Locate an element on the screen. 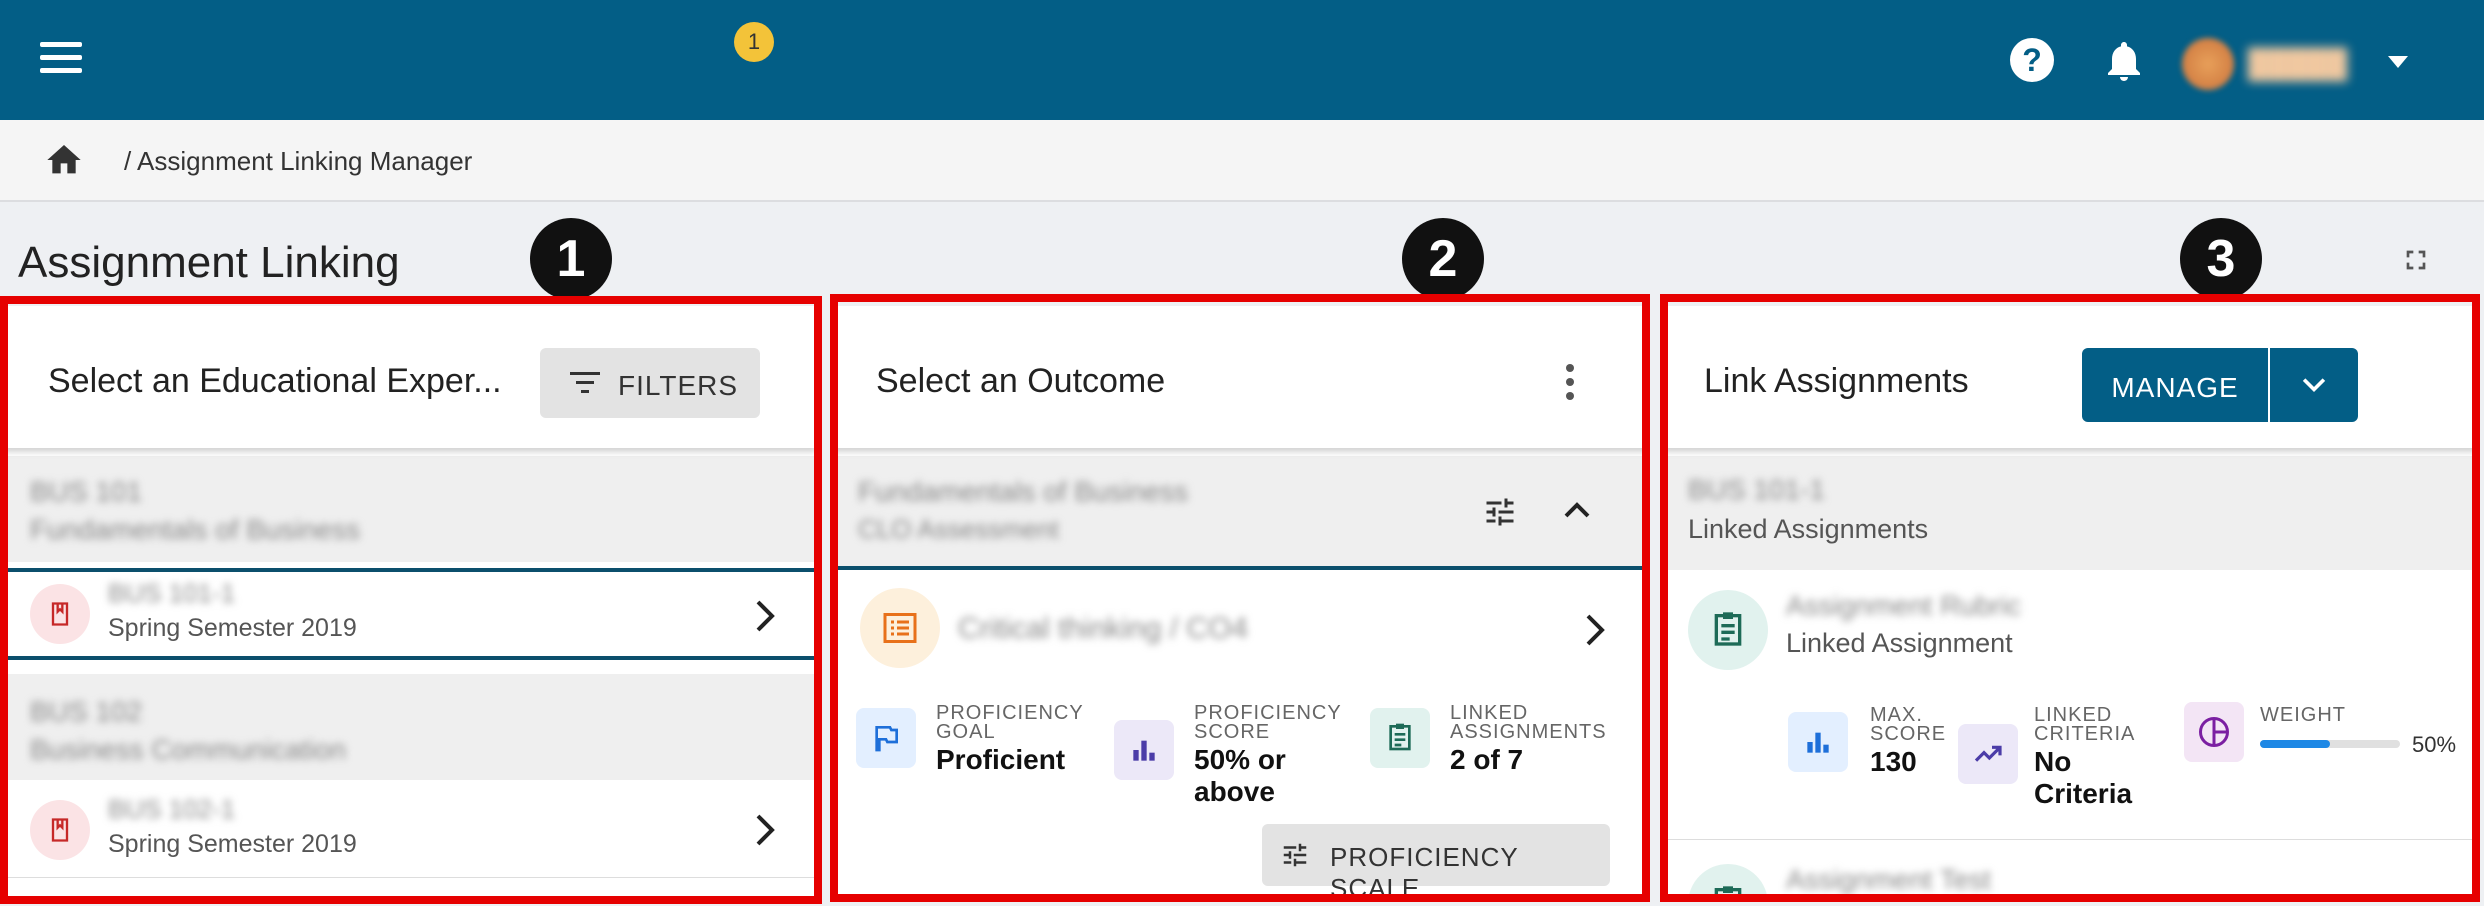 The height and width of the screenshot is (906, 2484). group-header: BUS 101 Fundamentals of Business is located at coordinates (410, 509).